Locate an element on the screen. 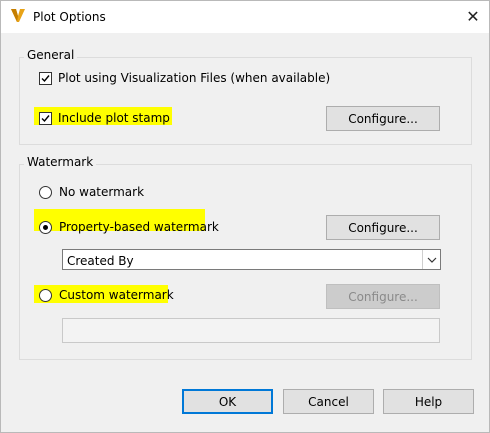 The width and height of the screenshot is (490, 433). include-stamp-checkbox-row: Include plot stamp is located at coordinates (104, 118).